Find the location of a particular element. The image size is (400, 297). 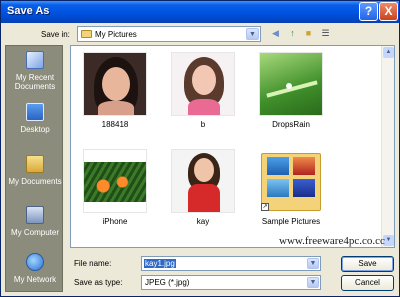

file-item: 188418 is located at coordinates (115, 97).